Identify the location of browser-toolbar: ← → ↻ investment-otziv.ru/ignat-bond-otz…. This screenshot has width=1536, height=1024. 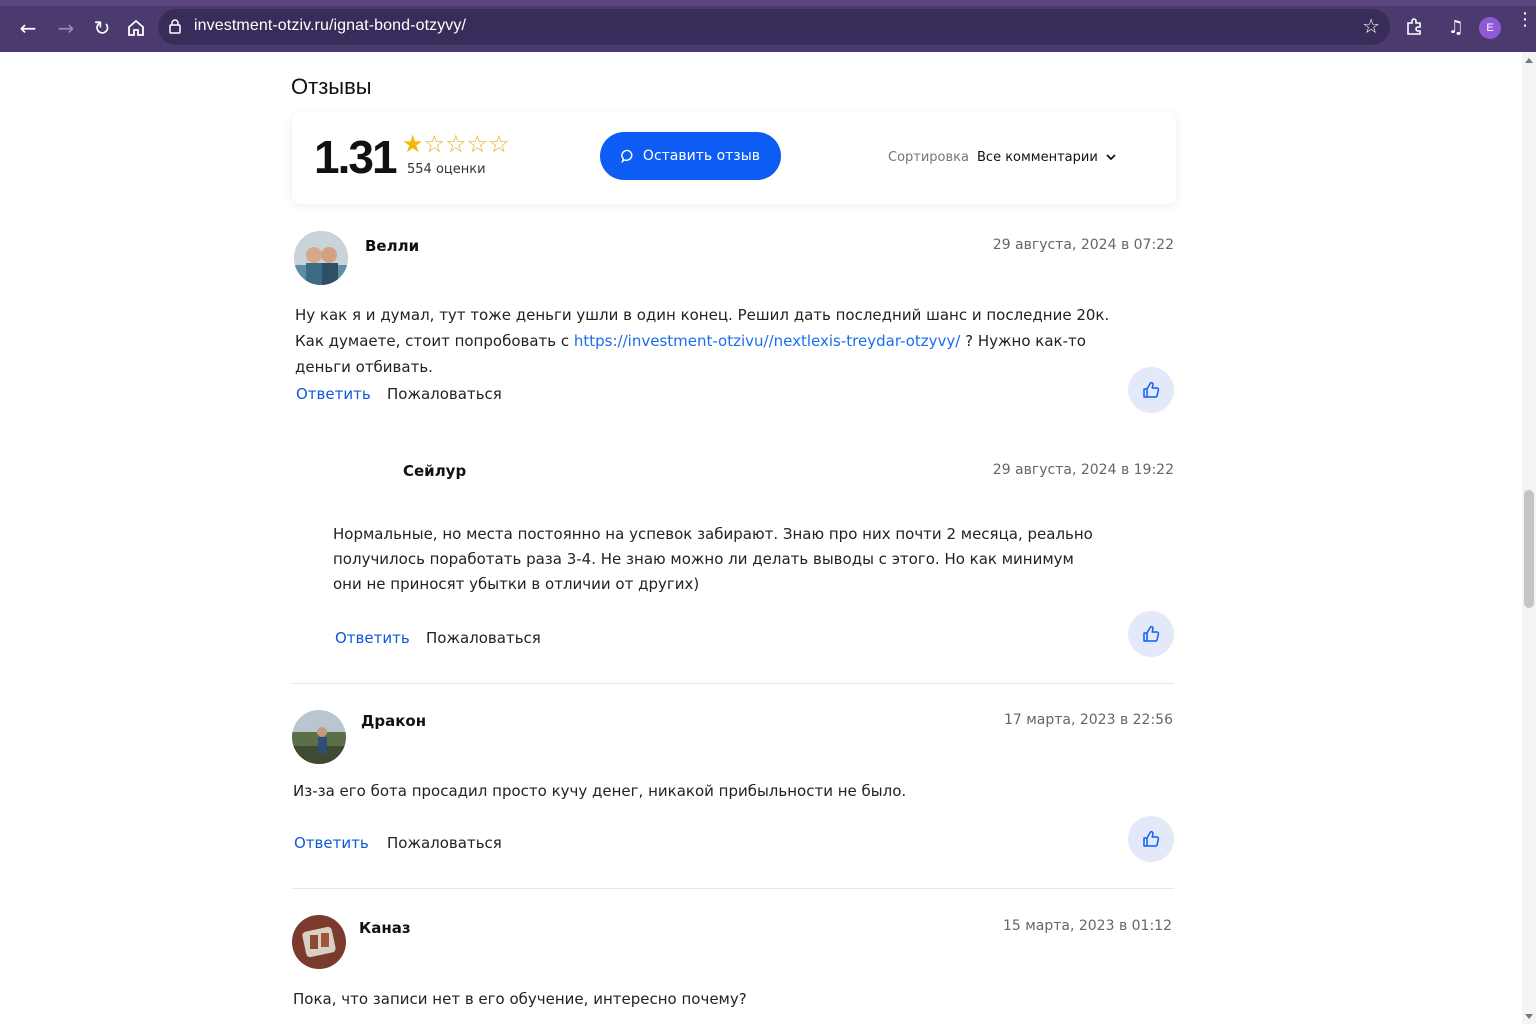
(768, 26).